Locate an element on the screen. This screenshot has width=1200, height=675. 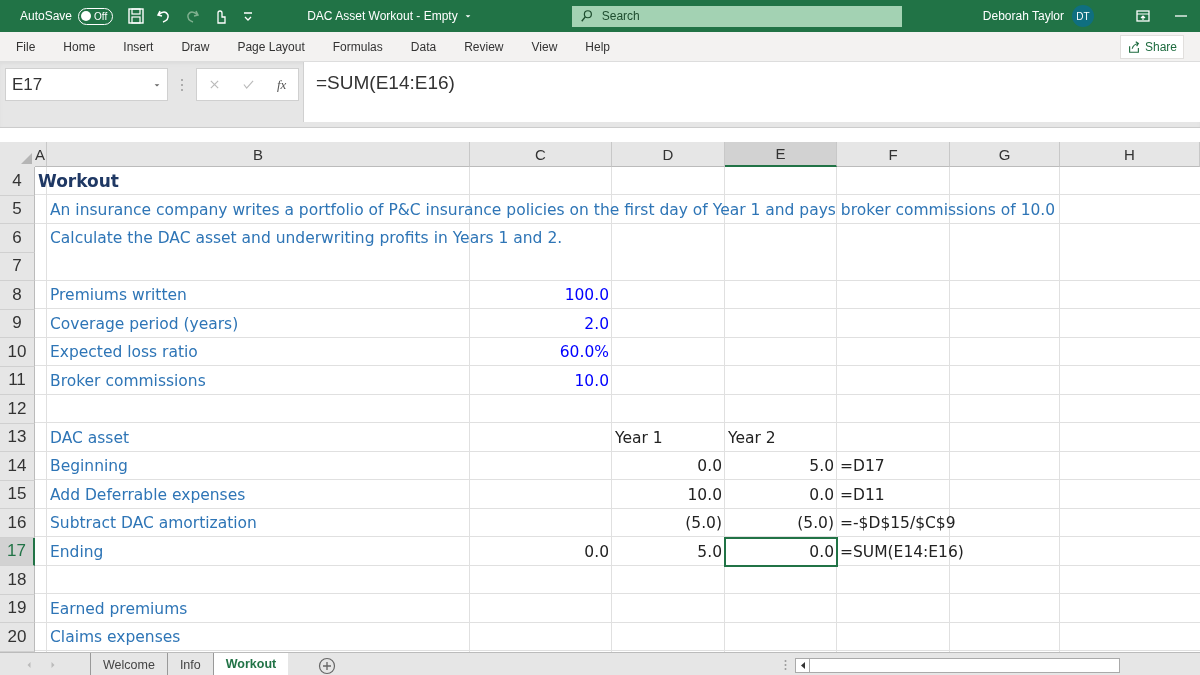
cell-text: 60.0% is located at coordinates (584, 353).